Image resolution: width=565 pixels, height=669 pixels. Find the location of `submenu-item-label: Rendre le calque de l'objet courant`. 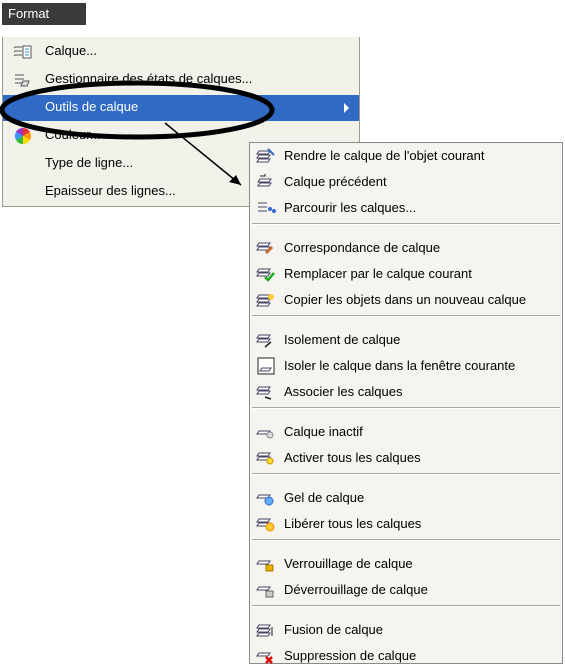

submenu-item-label: Rendre le calque de l'objet courant is located at coordinates (384, 155).